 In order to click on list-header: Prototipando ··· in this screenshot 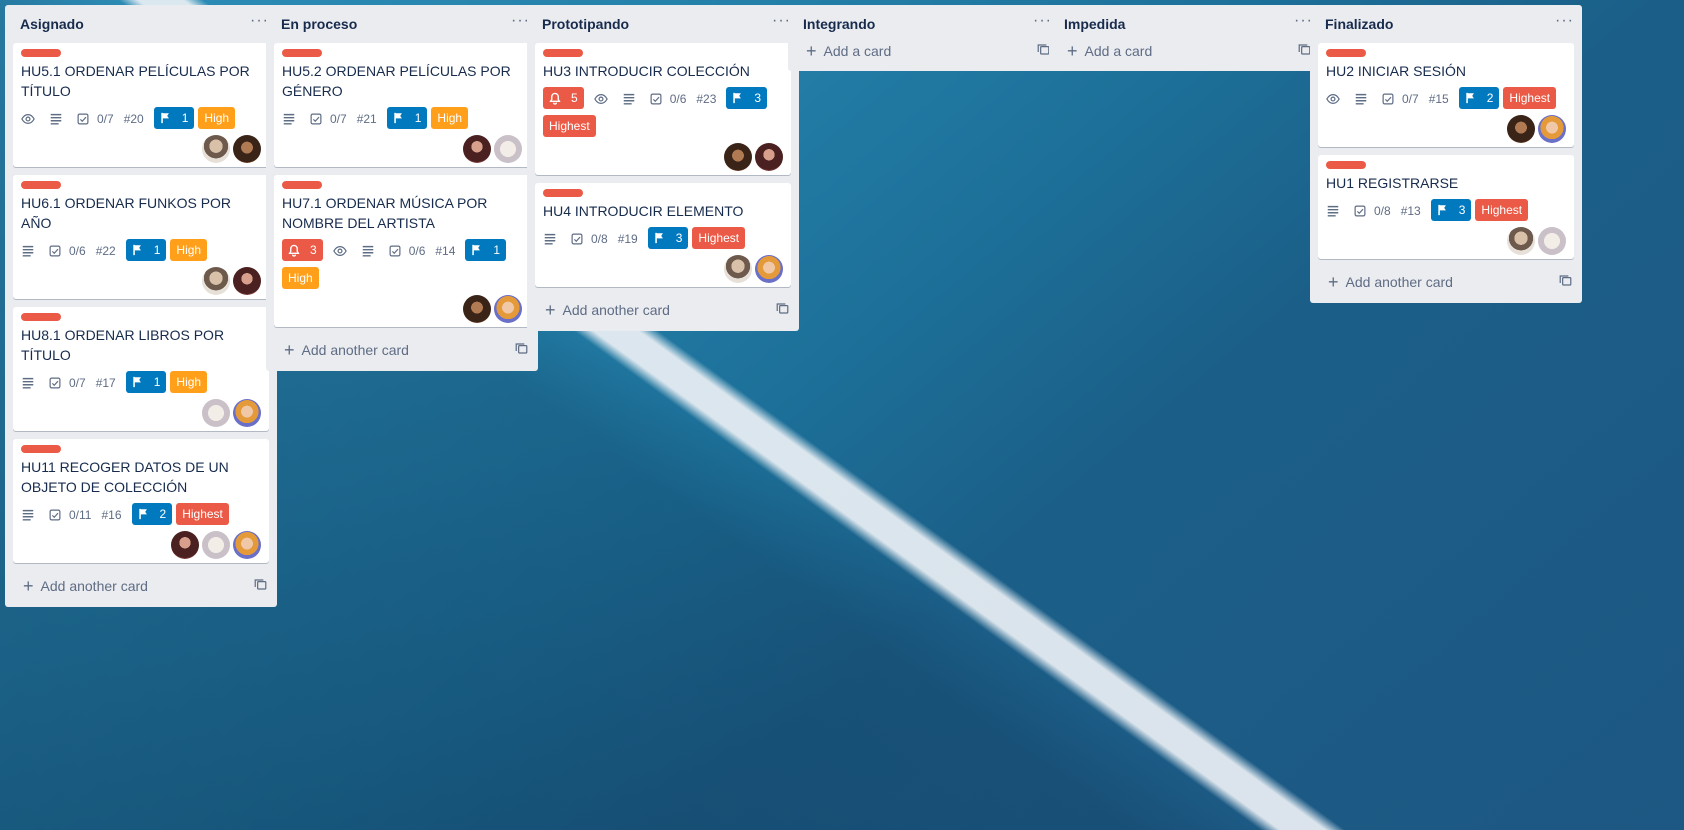, I will do `click(663, 24)`.